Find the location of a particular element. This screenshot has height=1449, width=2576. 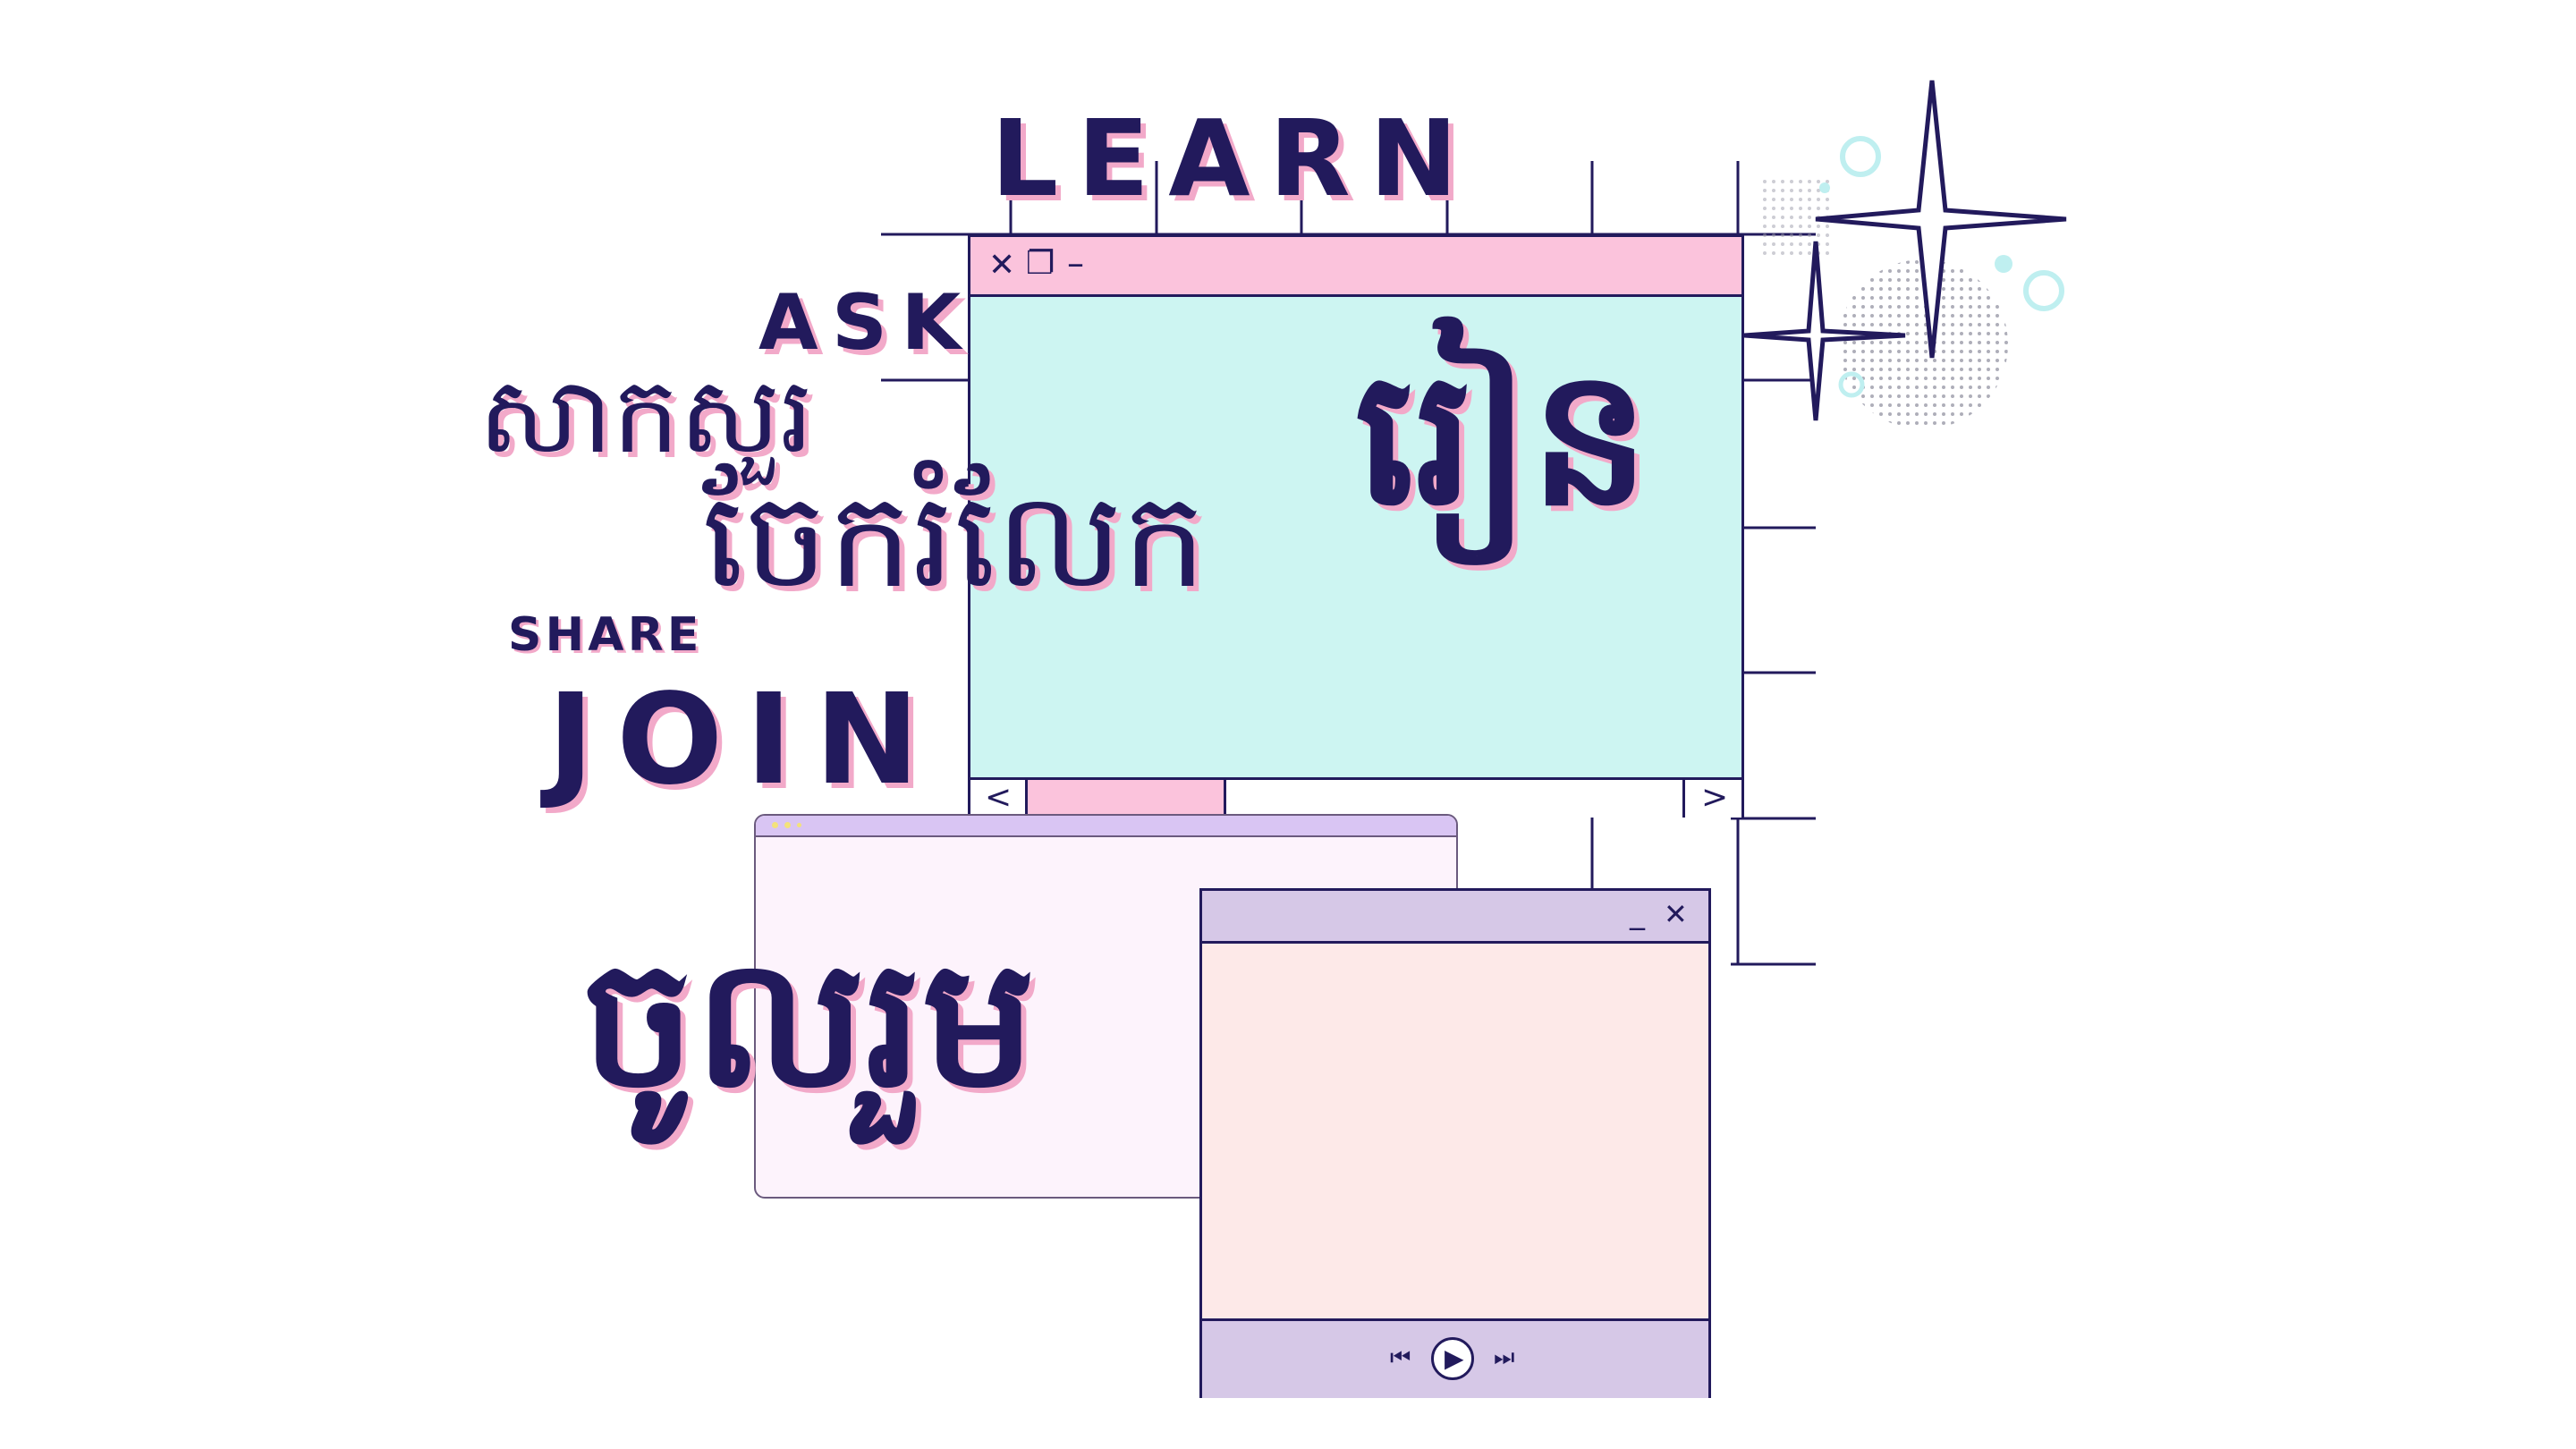

chevron-left-icon: < is located at coordinates (999, 797).